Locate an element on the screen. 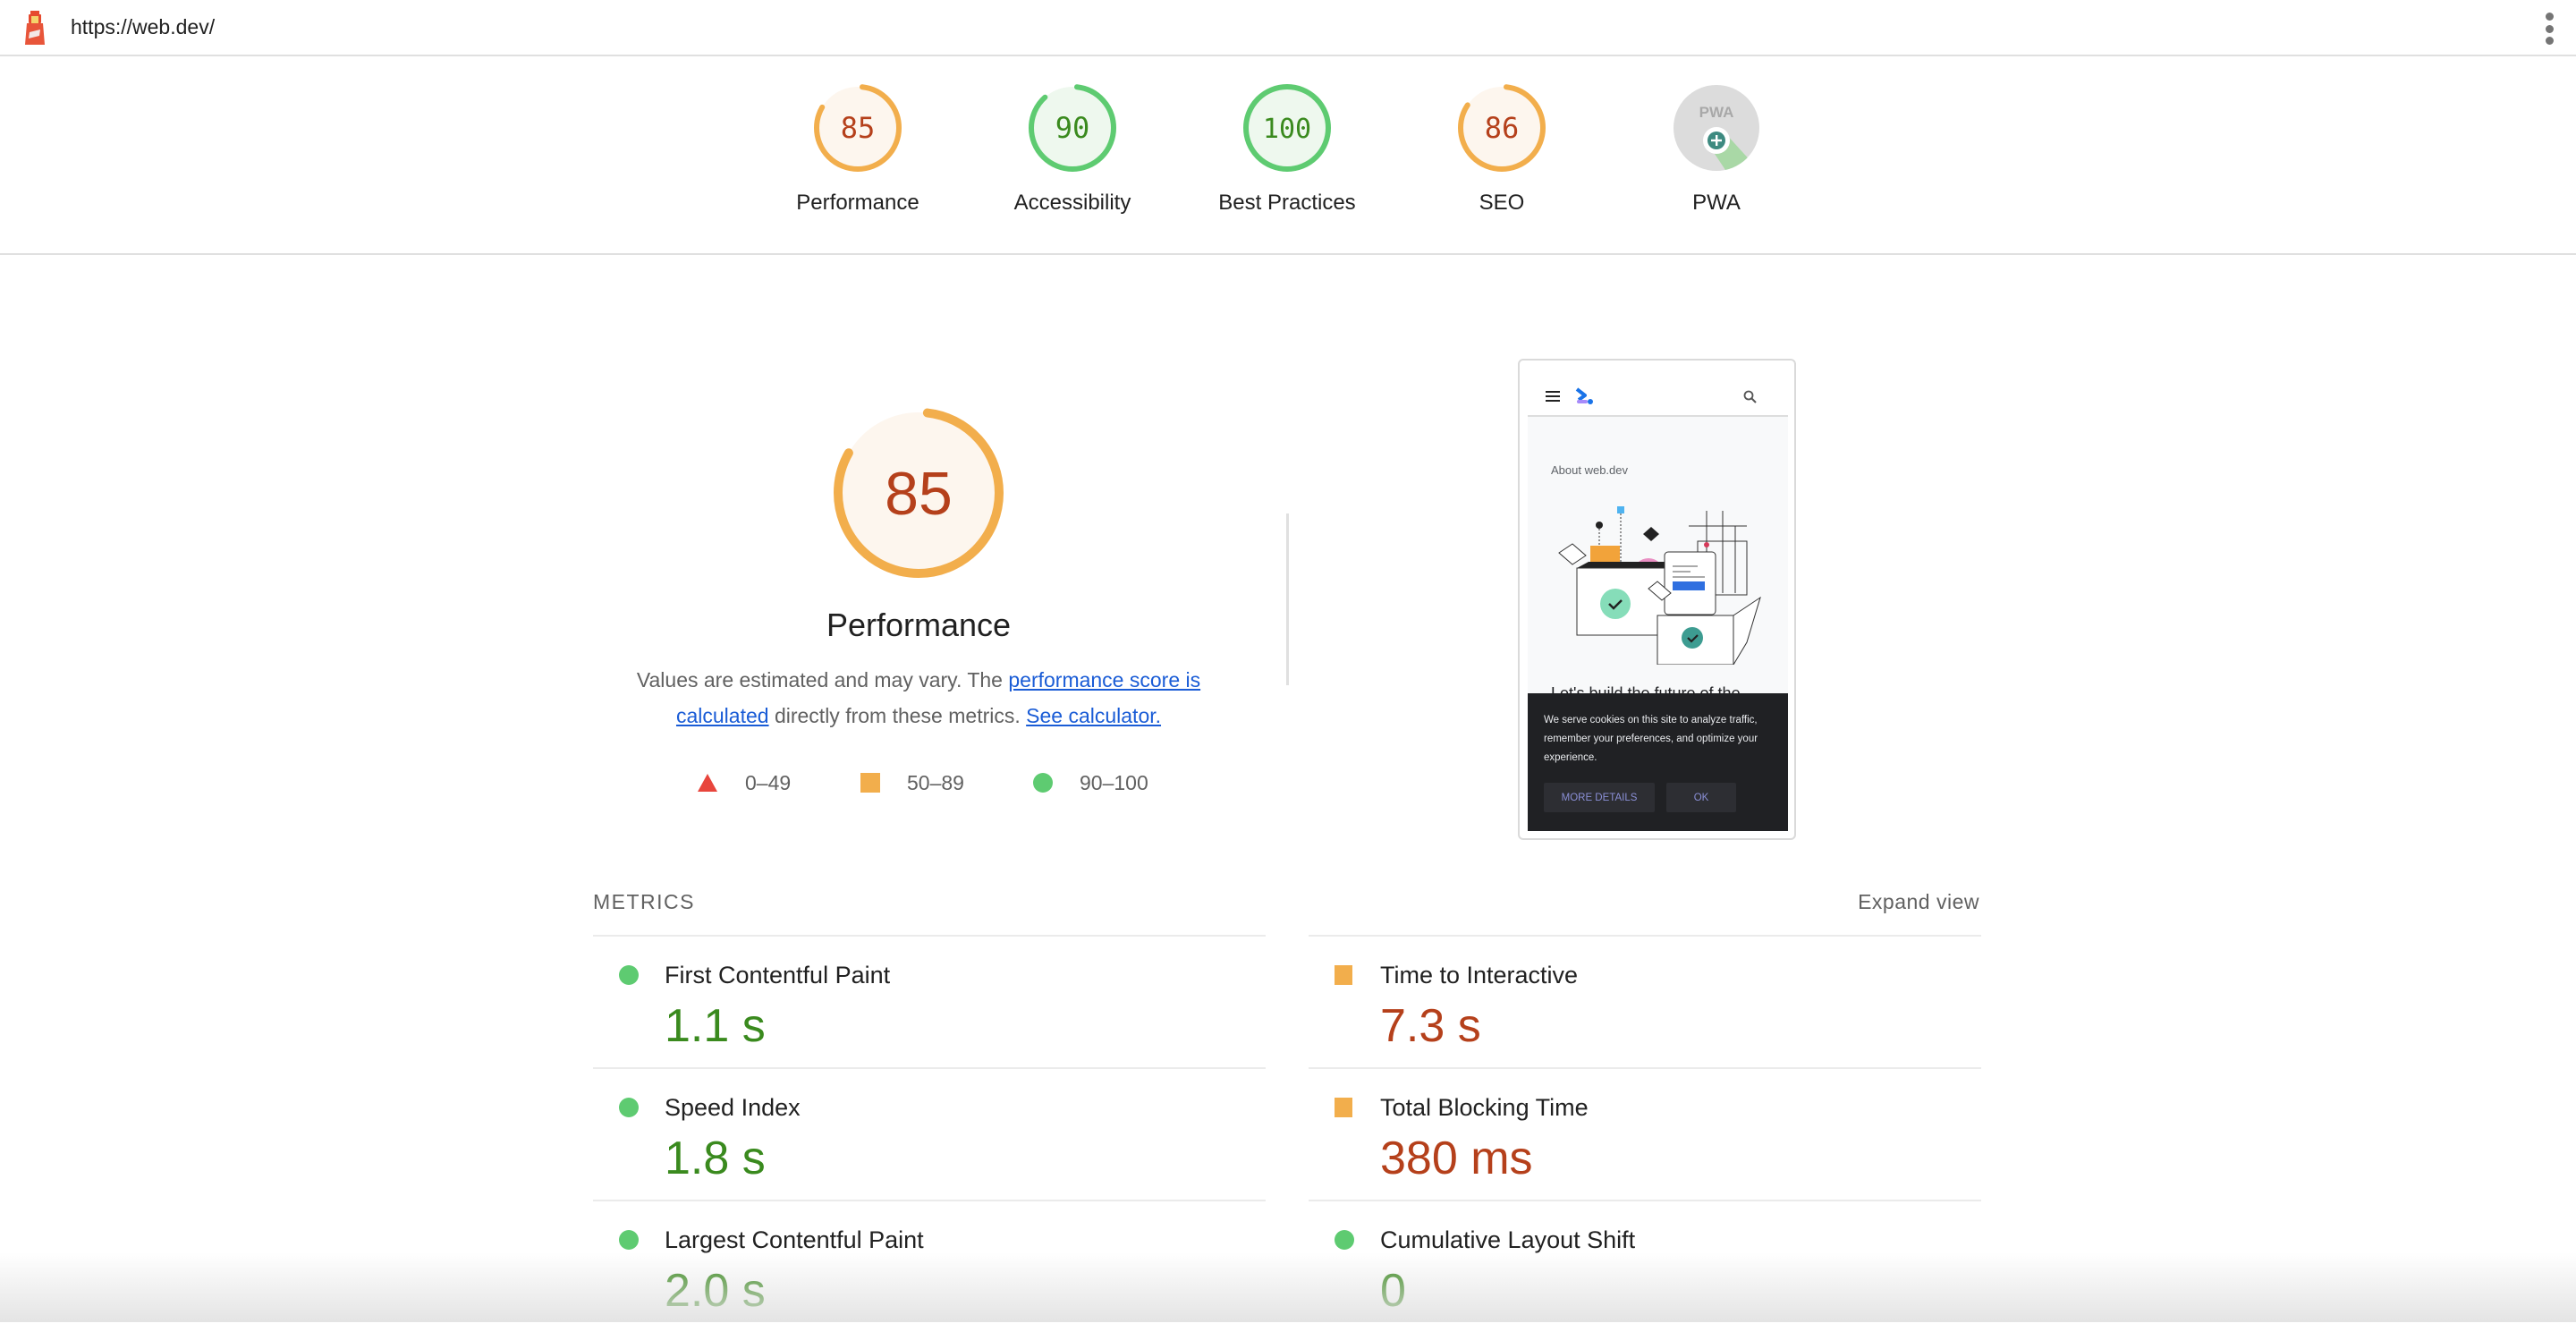  legend-average: 50–89 is located at coordinates (912, 782).